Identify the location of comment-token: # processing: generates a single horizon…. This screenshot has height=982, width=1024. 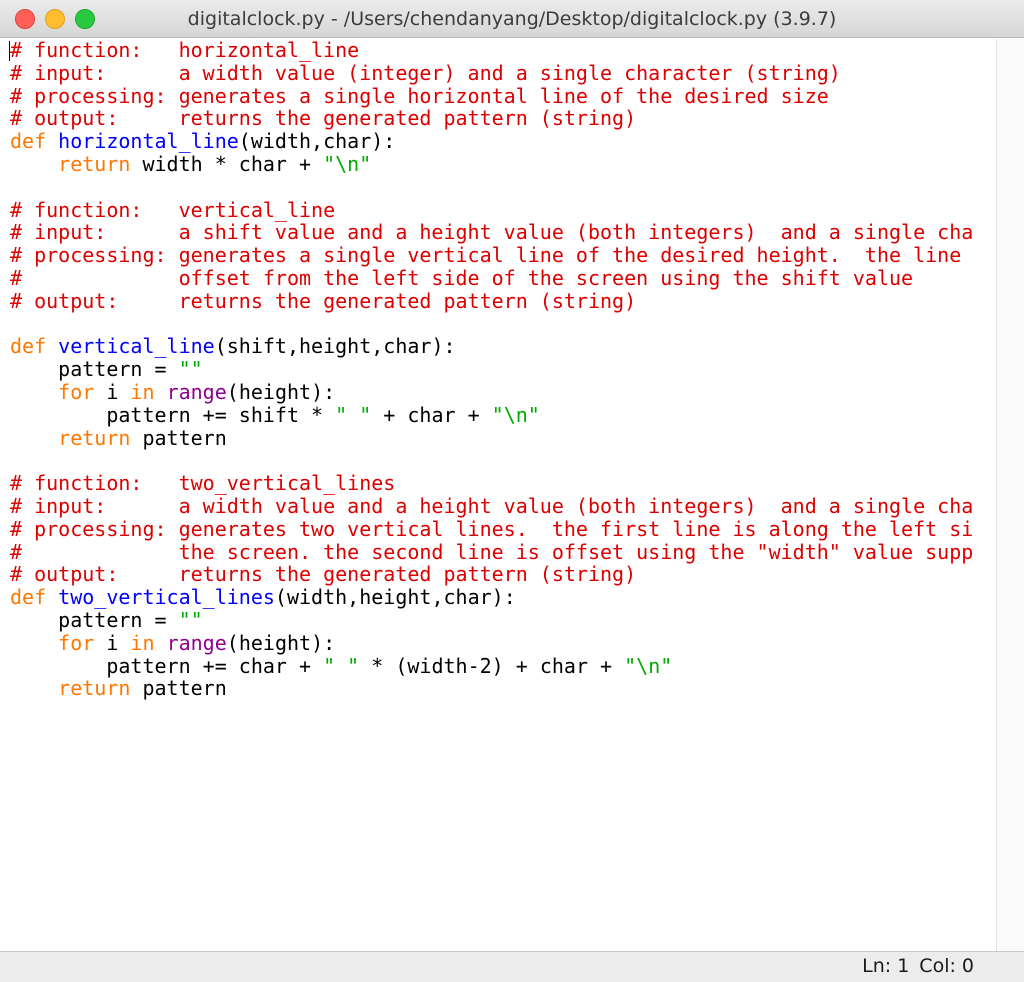
(419, 95).